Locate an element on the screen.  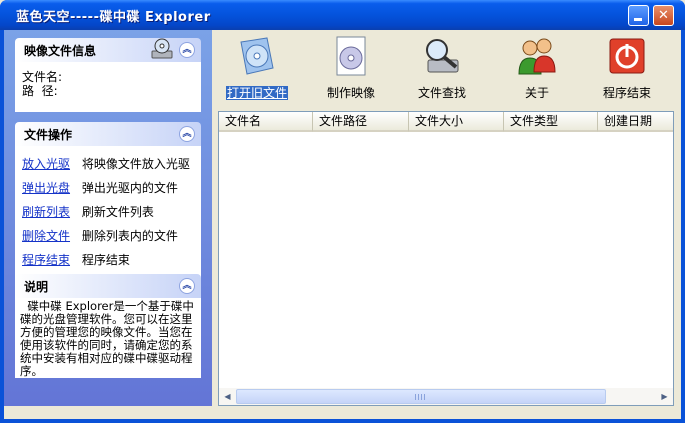
close-icon: ✕ is located at coordinates (663, 15).